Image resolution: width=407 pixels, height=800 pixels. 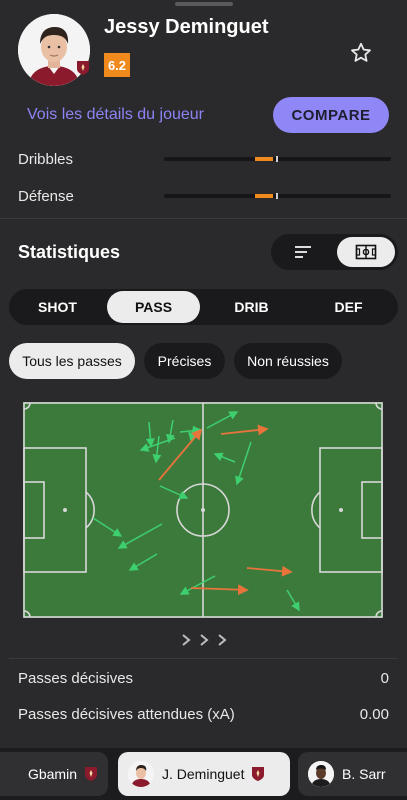 I want to click on player-tab-name: B. Sarr, so click(x=364, y=774).